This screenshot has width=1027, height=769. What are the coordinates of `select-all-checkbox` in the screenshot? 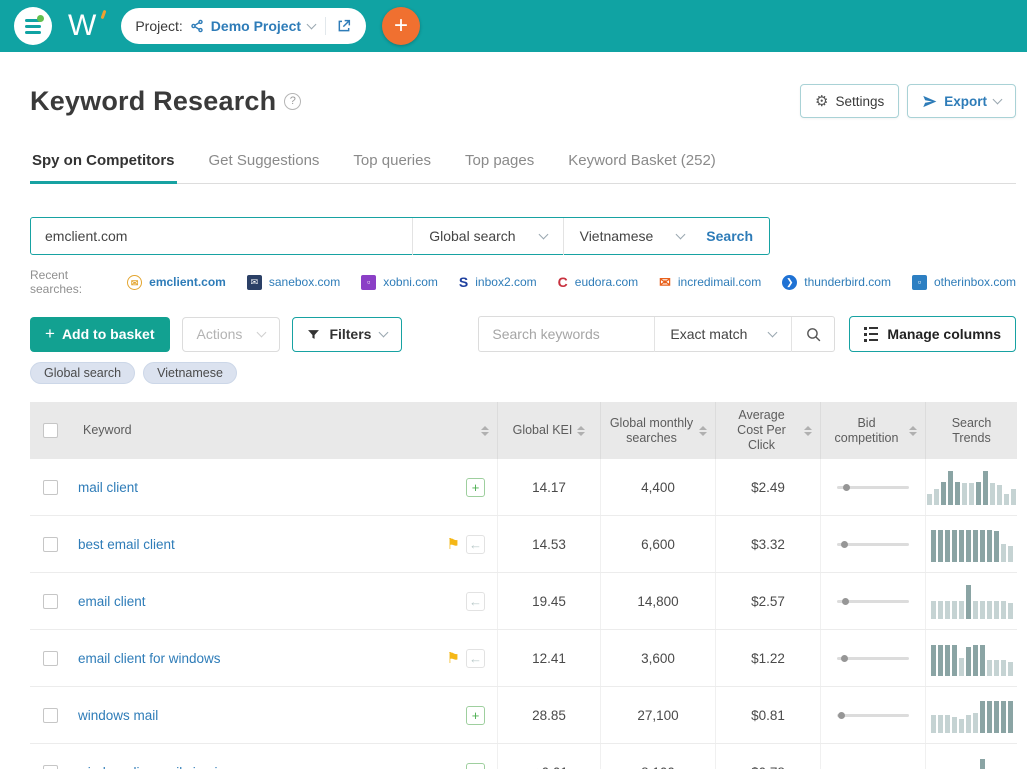 It's located at (50, 430).